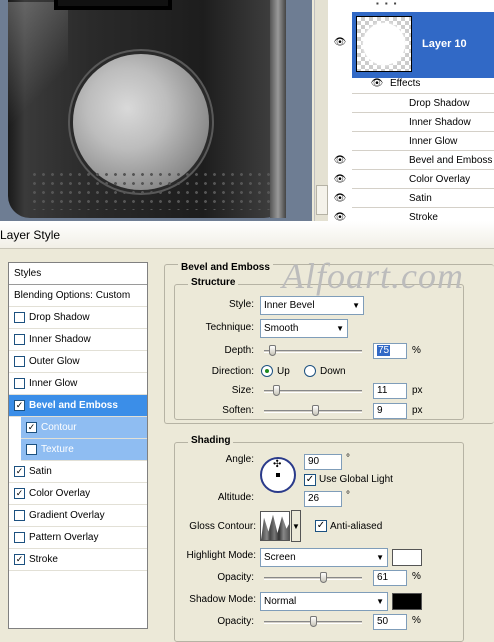  Describe the element at coordinates (414, 159) in the screenshot. I see `effect-row: 👁 Bevel and Emboss` at that location.